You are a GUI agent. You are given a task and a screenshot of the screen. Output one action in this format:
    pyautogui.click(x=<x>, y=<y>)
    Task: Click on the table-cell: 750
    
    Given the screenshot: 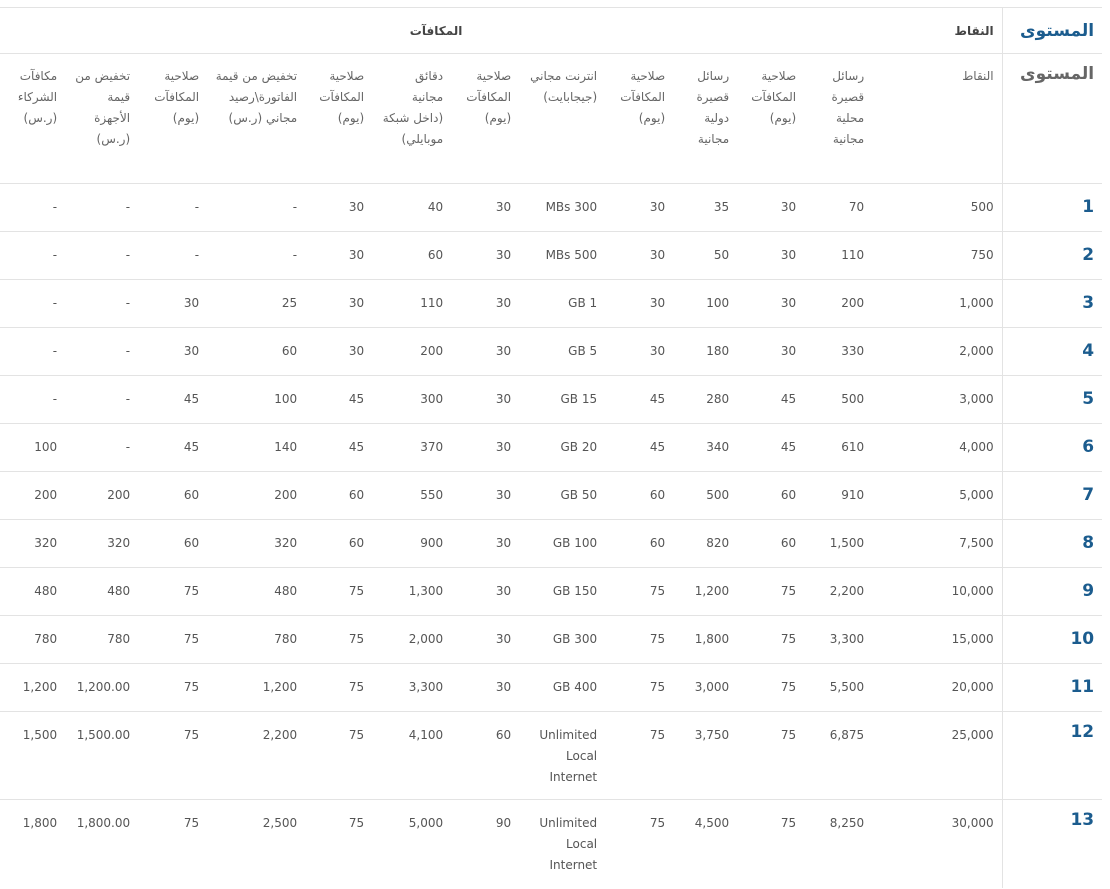 What is the action you would take?
    pyautogui.click(x=937, y=255)
    